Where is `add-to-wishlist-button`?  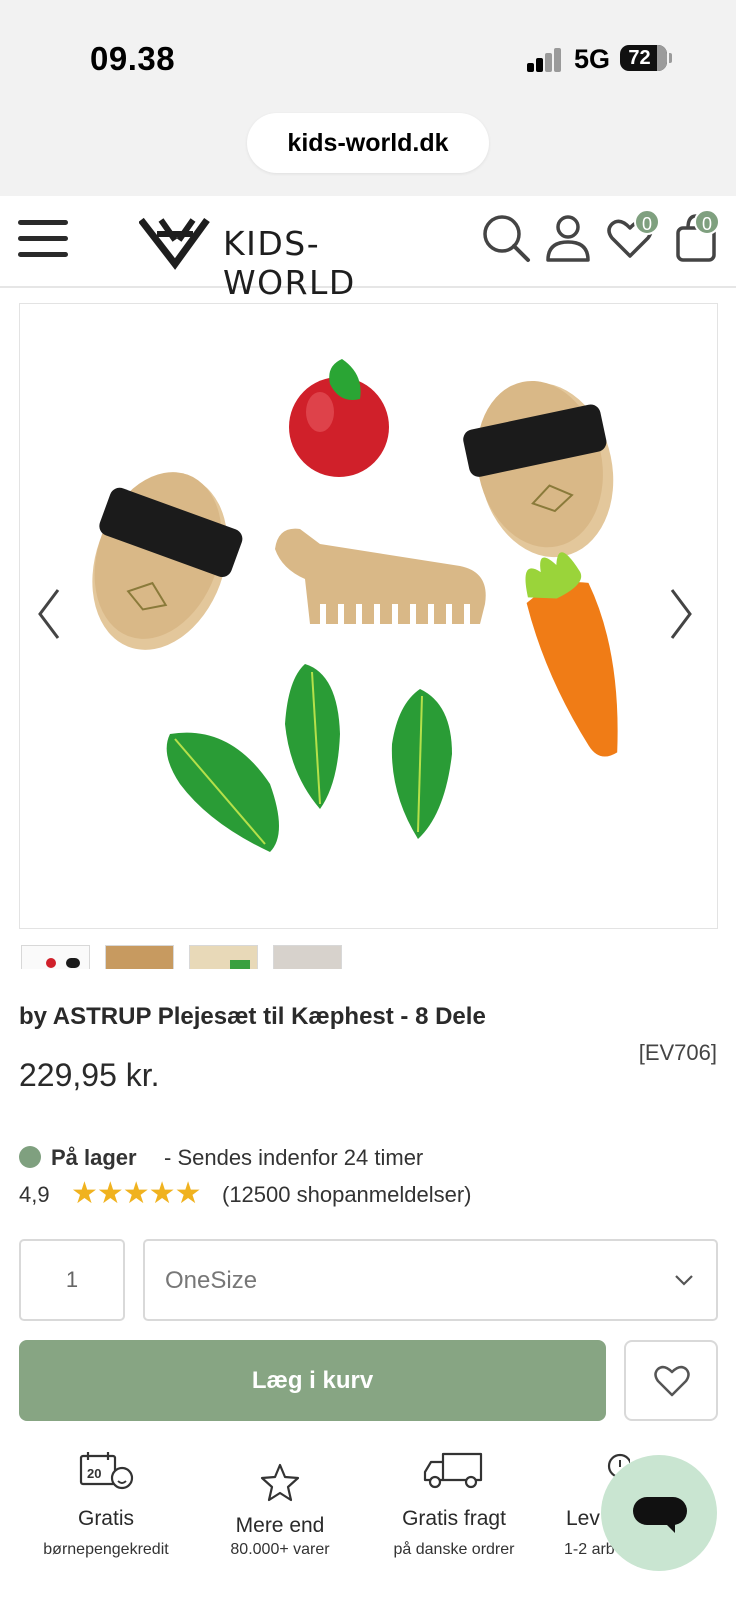 add-to-wishlist-button is located at coordinates (671, 1380).